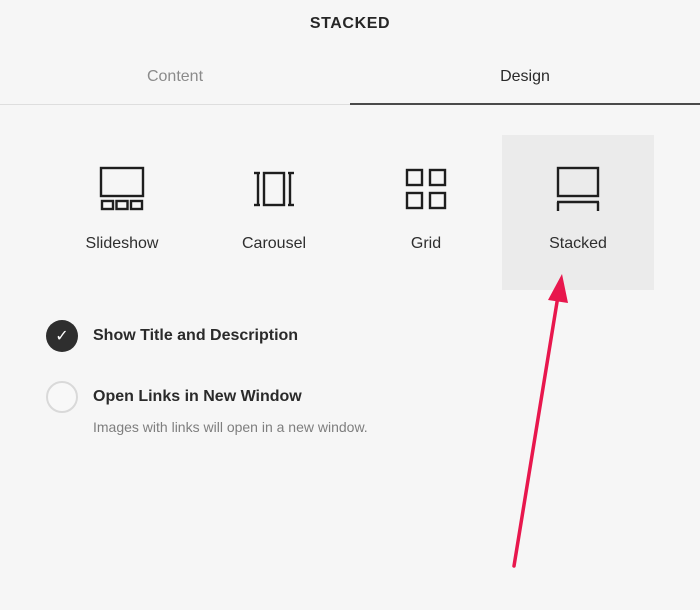 The image size is (700, 610). I want to click on tab-content: Content, so click(175, 77).